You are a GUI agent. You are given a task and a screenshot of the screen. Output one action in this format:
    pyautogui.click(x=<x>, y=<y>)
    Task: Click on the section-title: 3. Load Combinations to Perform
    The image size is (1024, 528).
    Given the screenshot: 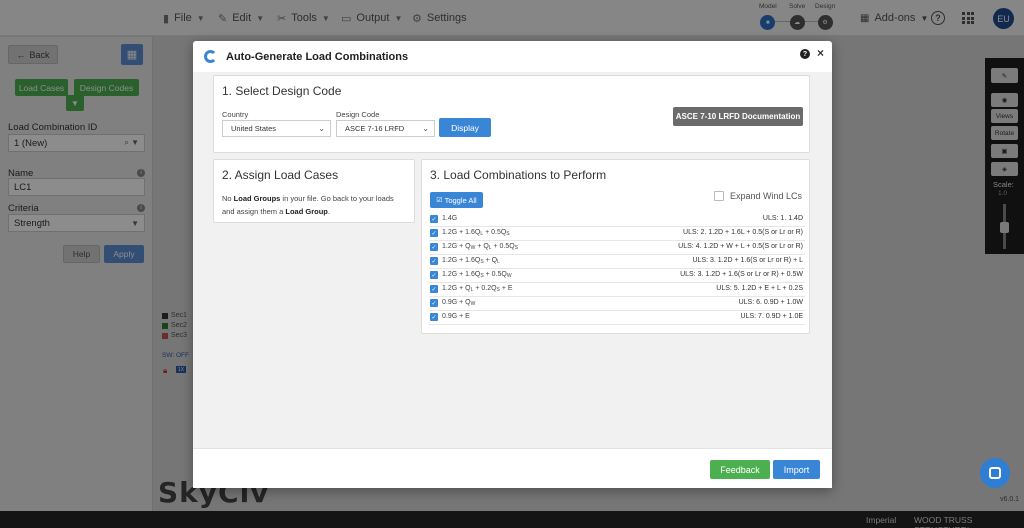 What is the action you would take?
    pyautogui.click(x=518, y=175)
    